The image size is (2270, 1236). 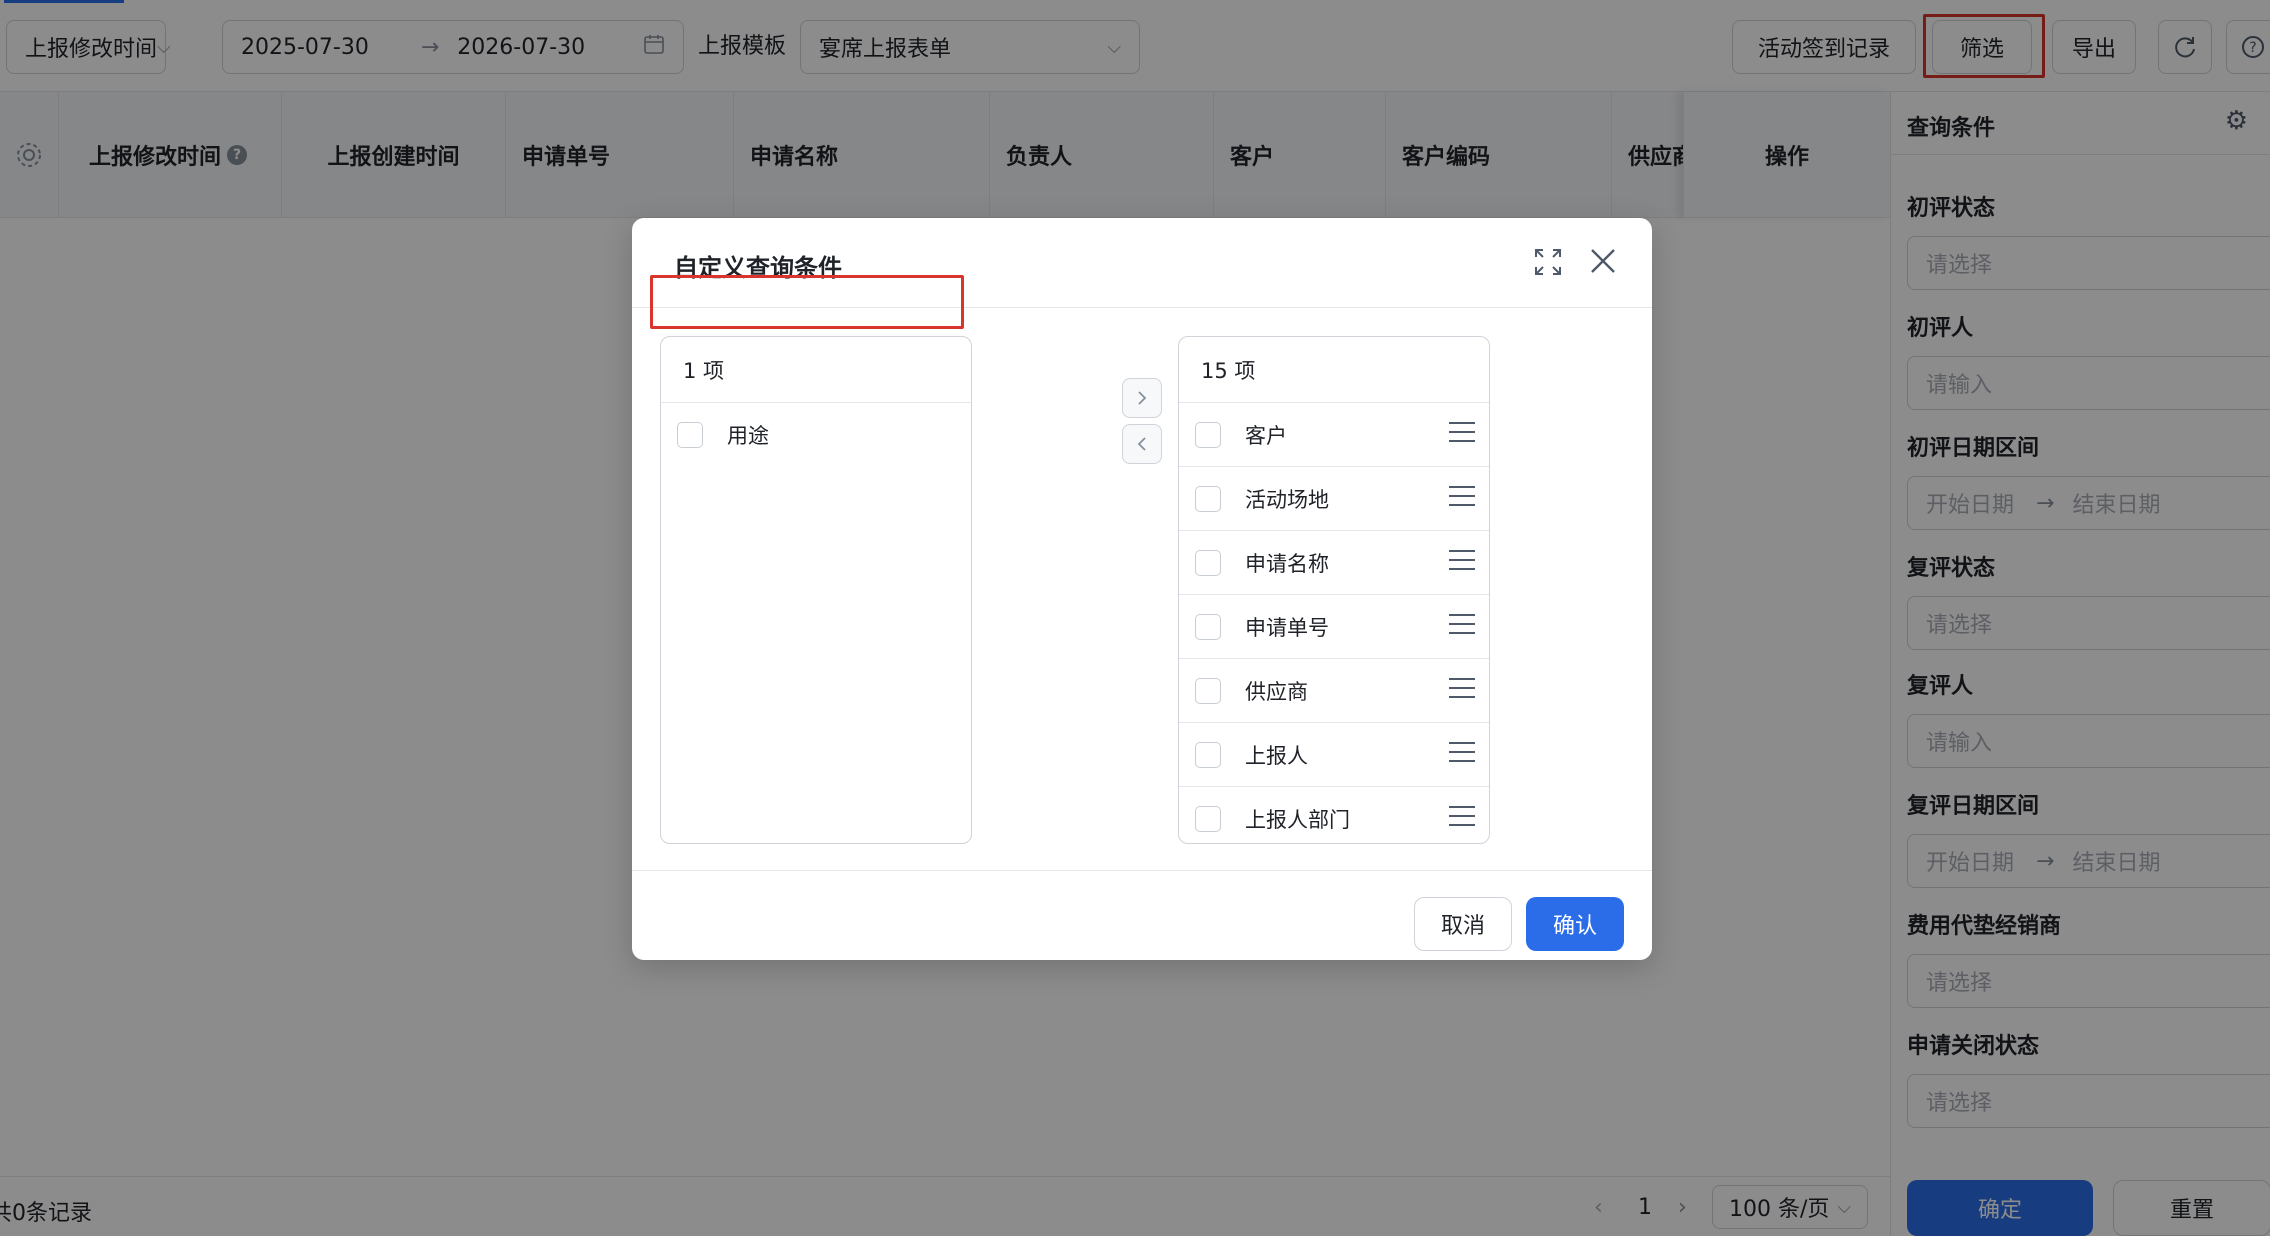 I want to click on list-item: 申请单号, so click(x=1334, y=627).